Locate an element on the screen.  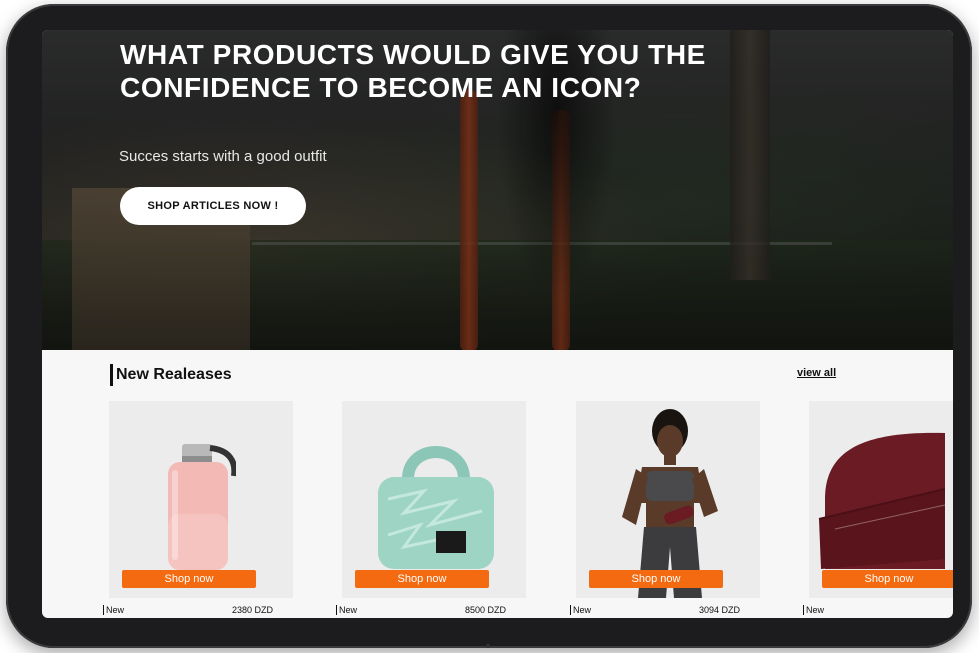
product-card: Shop now New 3094 DZD is located at coordinates (665, 508).